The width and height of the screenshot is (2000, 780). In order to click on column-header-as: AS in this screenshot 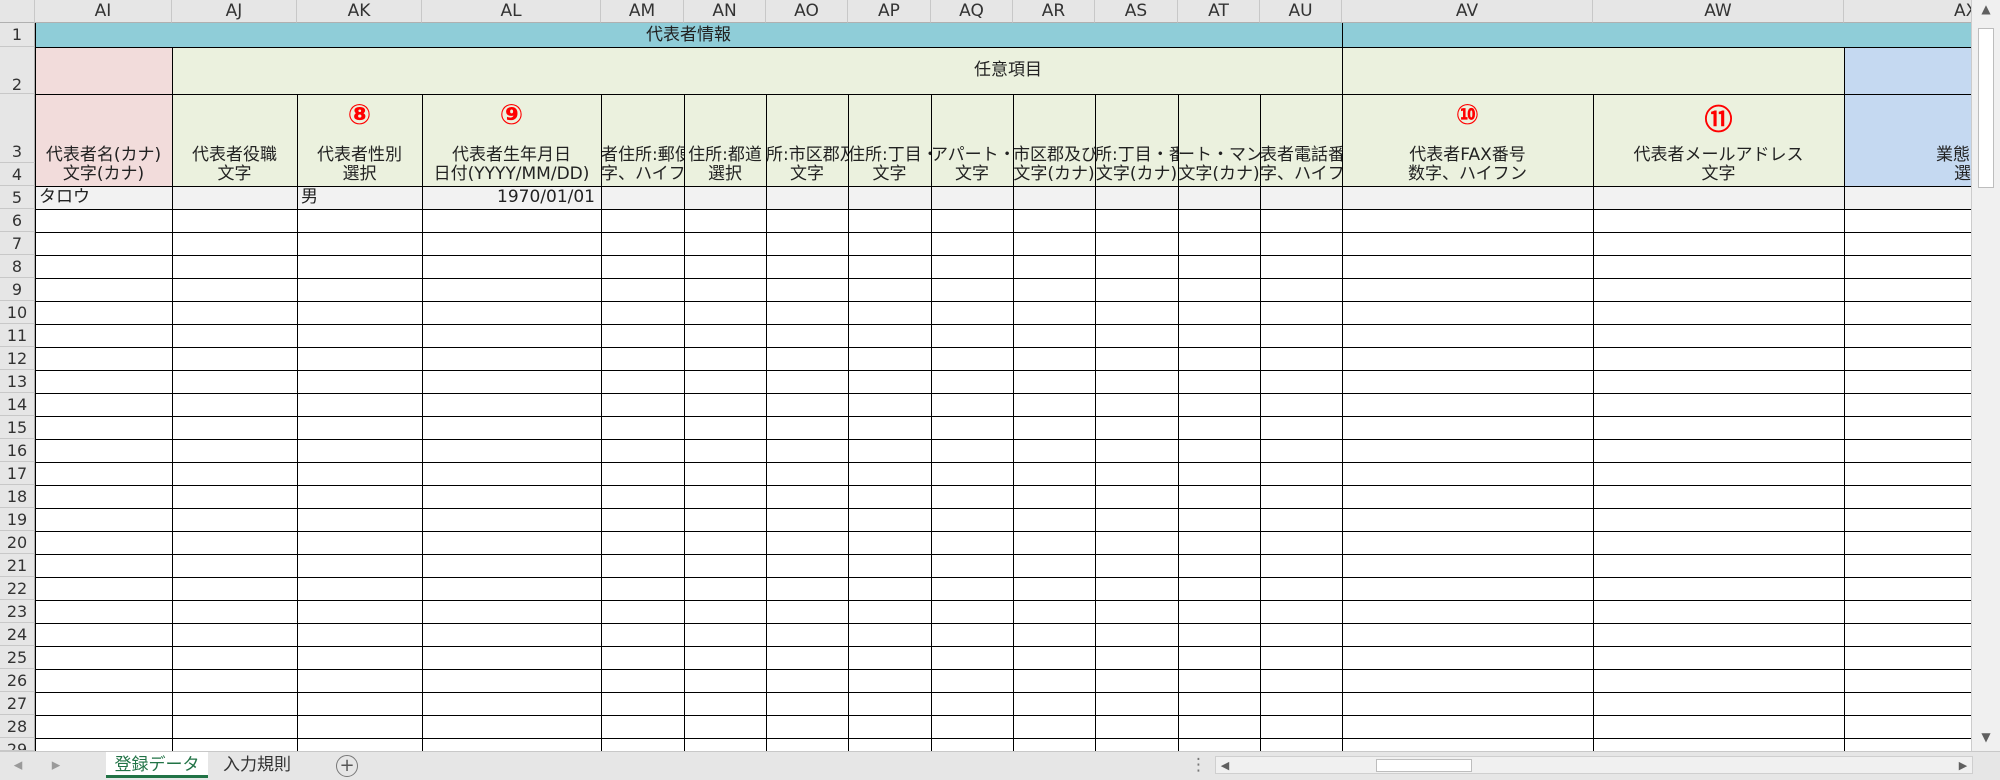, I will do `click(1136, 11)`.